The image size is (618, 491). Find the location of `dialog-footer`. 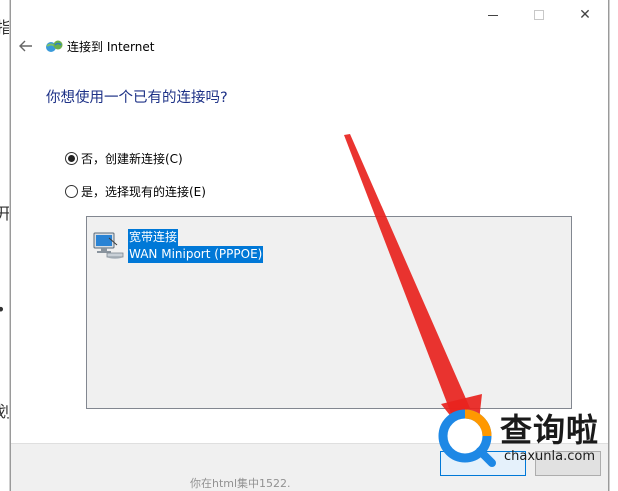

dialog-footer is located at coordinates (309, 467).